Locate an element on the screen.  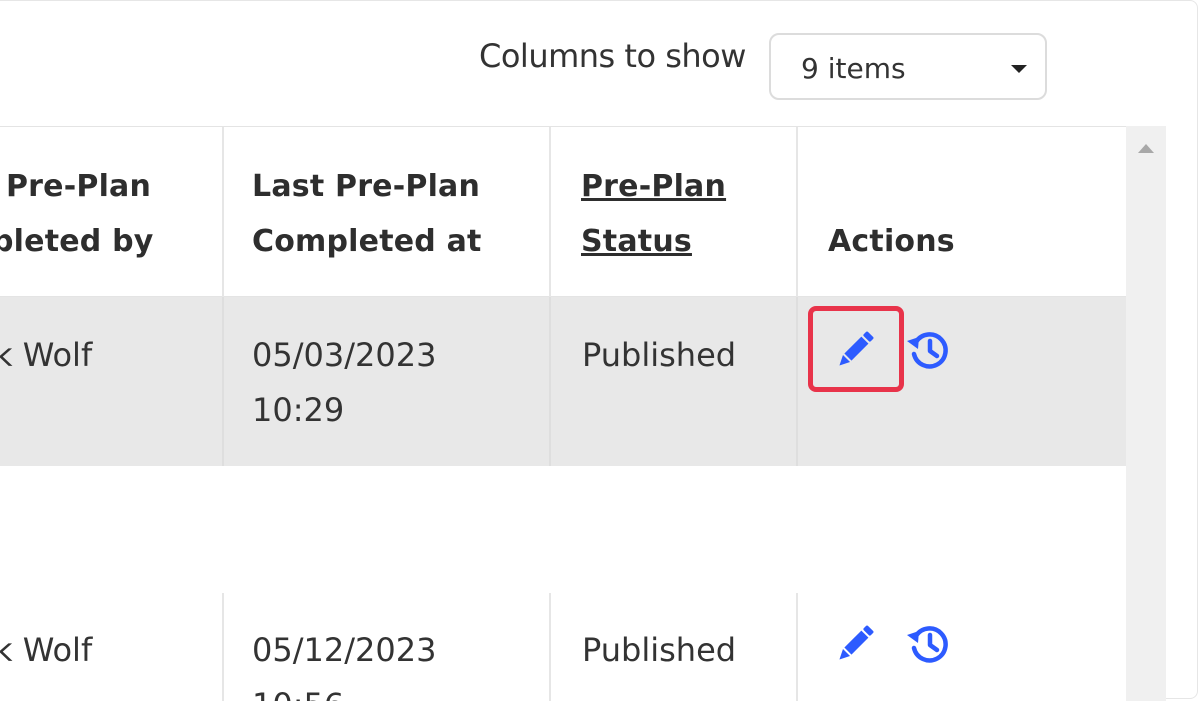
header-actions: Actions is located at coordinates (962, 212).